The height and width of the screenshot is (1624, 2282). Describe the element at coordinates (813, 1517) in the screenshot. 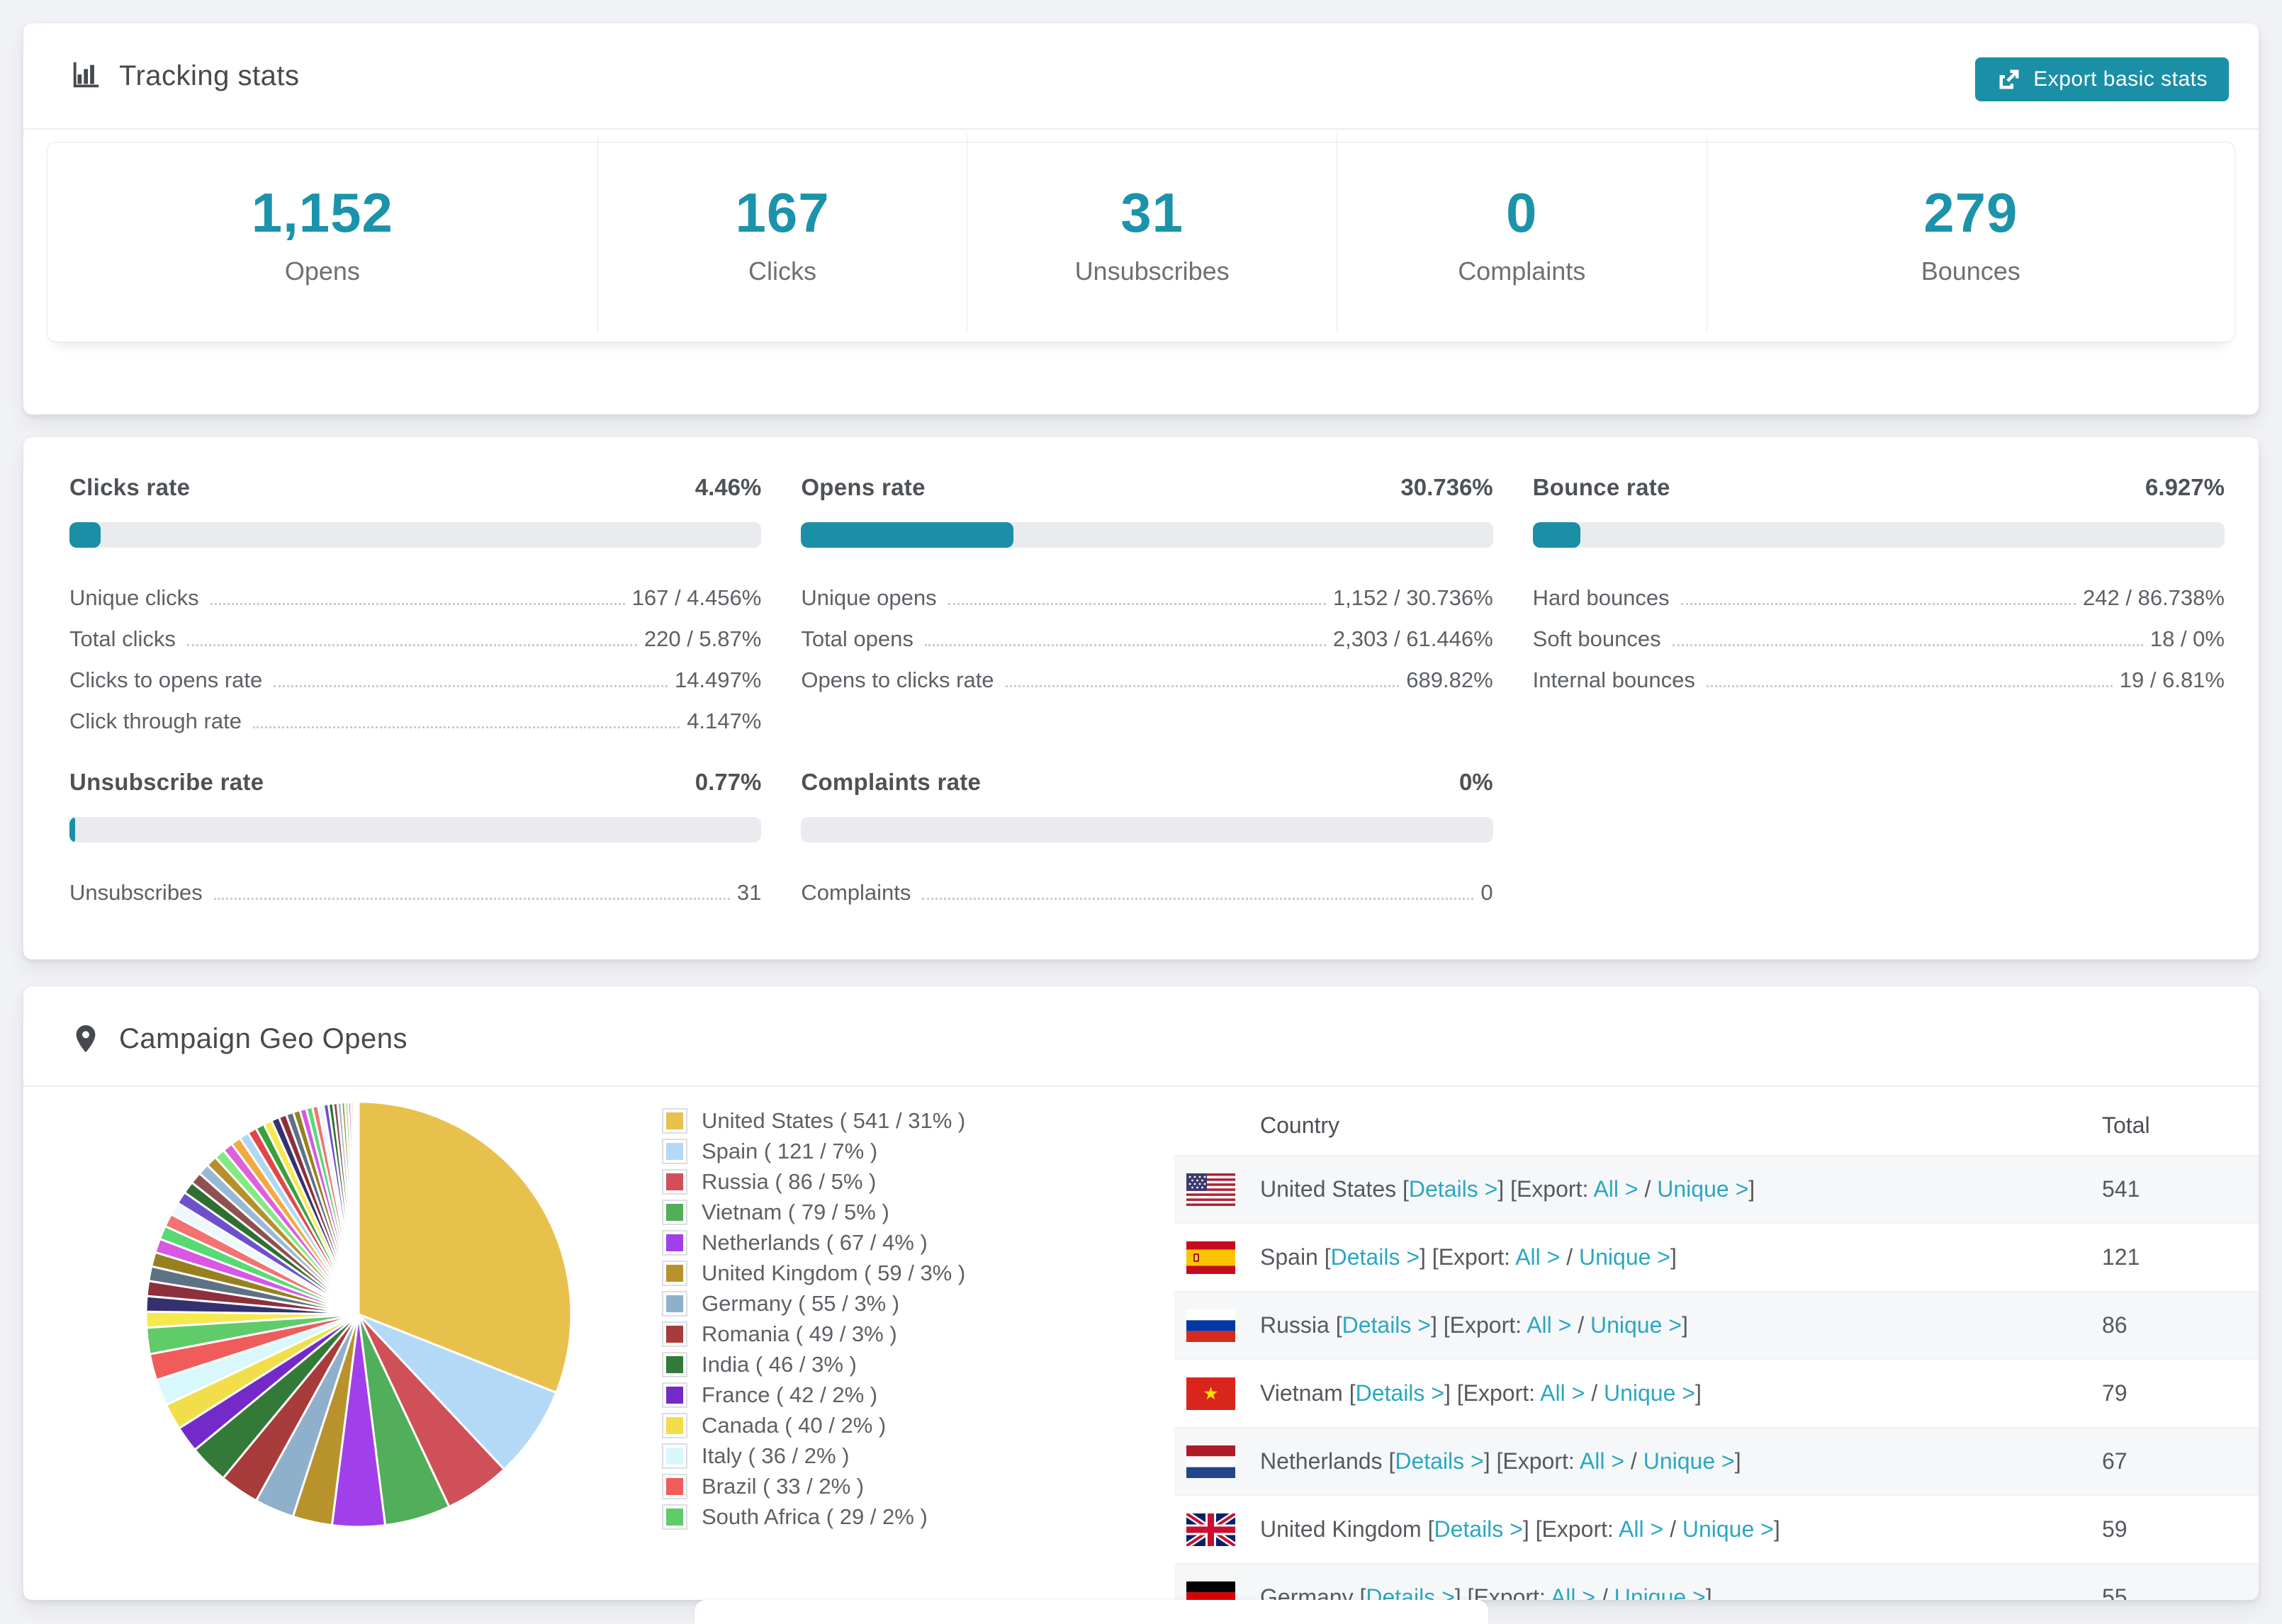

I see `legend-item: South Africa ( 29 / 2% )` at that location.